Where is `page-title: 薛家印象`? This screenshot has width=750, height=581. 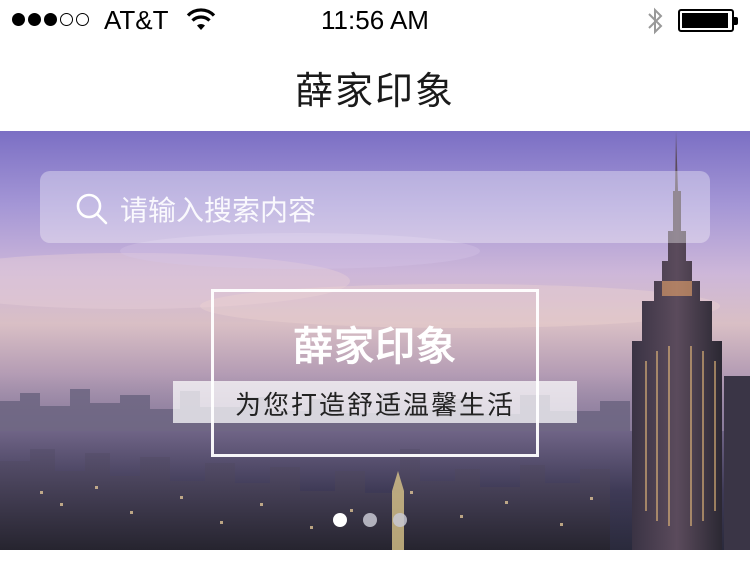 page-title: 薛家印象 is located at coordinates (374, 91).